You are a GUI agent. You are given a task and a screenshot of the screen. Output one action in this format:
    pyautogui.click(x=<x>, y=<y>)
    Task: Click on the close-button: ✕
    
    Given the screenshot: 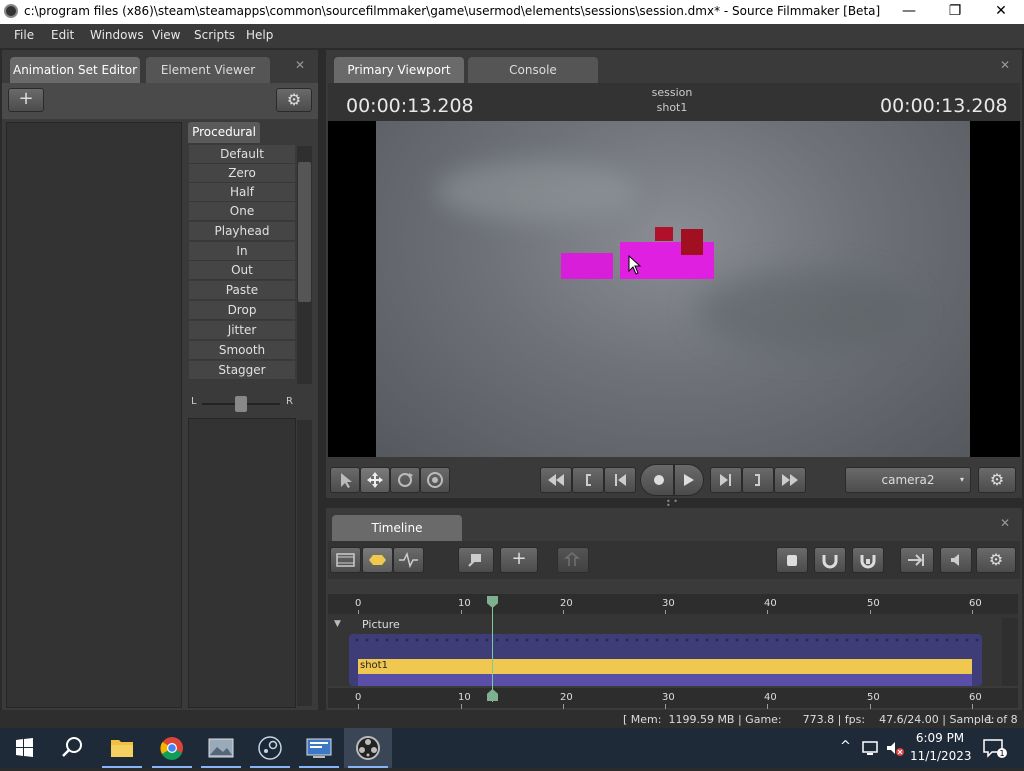 What is the action you would take?
    pyautogui.click(x=1001, y=12)
    